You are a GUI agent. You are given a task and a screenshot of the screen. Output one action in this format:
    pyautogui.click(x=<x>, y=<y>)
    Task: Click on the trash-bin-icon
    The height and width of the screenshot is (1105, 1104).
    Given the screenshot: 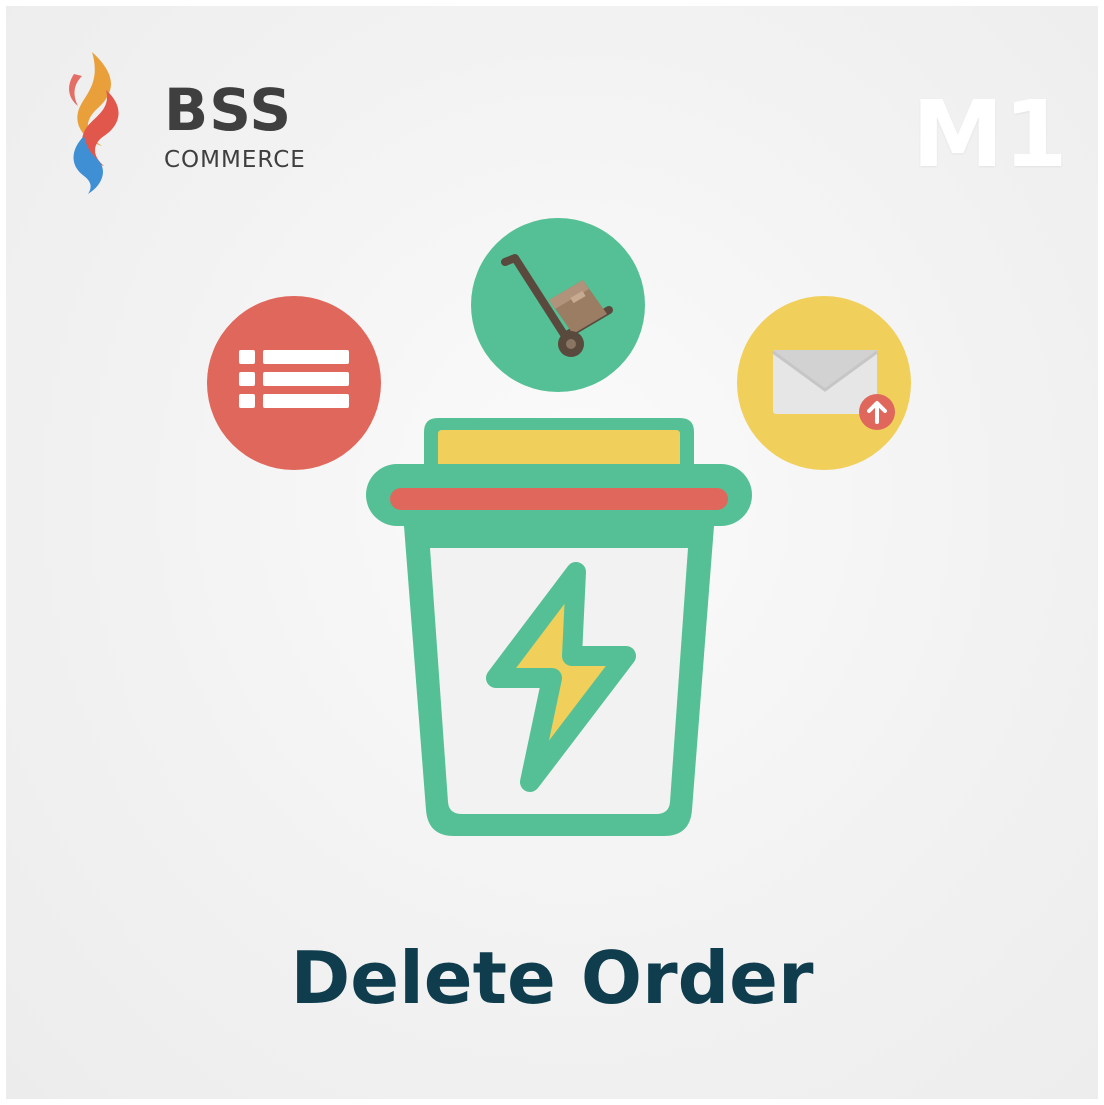 What is the action you would take?
    pyautogui.click(x=559, y=627)
    